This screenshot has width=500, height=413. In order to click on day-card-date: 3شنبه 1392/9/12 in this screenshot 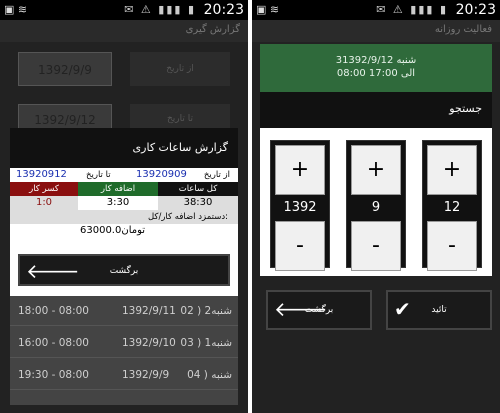, I will do `click(376, 60)`.